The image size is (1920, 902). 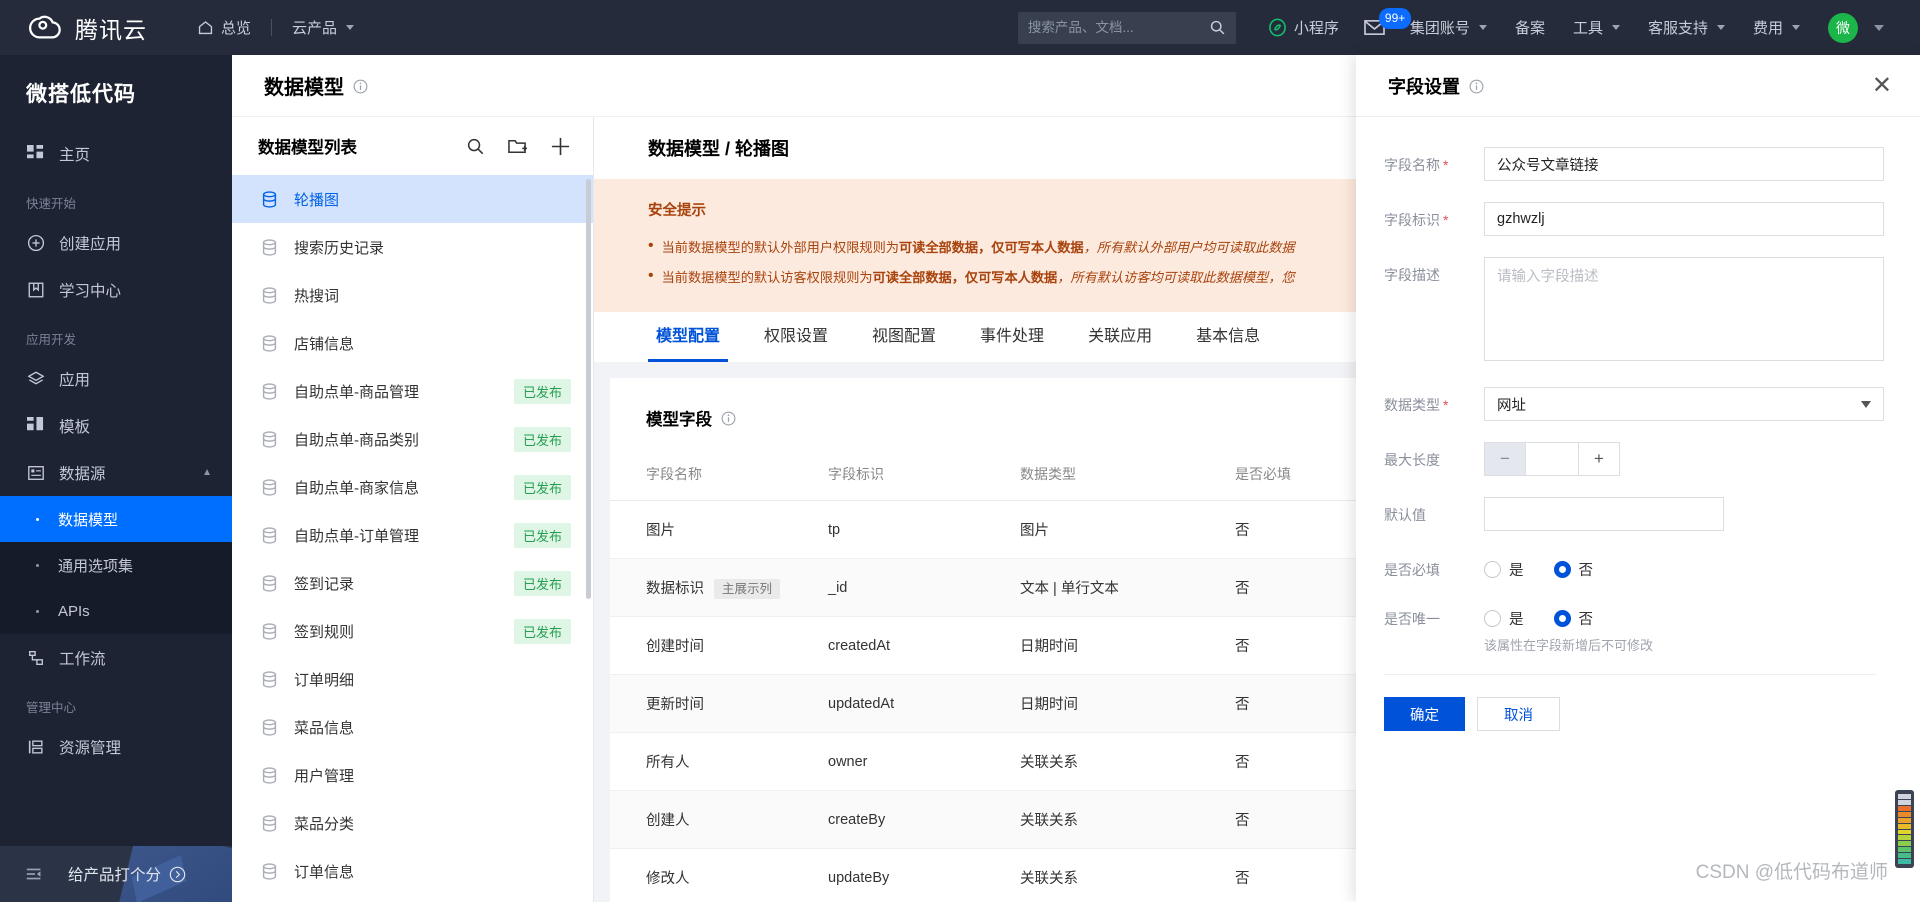 I want to click on sidebar-item-app: 应用, so click(x=116, y=378).